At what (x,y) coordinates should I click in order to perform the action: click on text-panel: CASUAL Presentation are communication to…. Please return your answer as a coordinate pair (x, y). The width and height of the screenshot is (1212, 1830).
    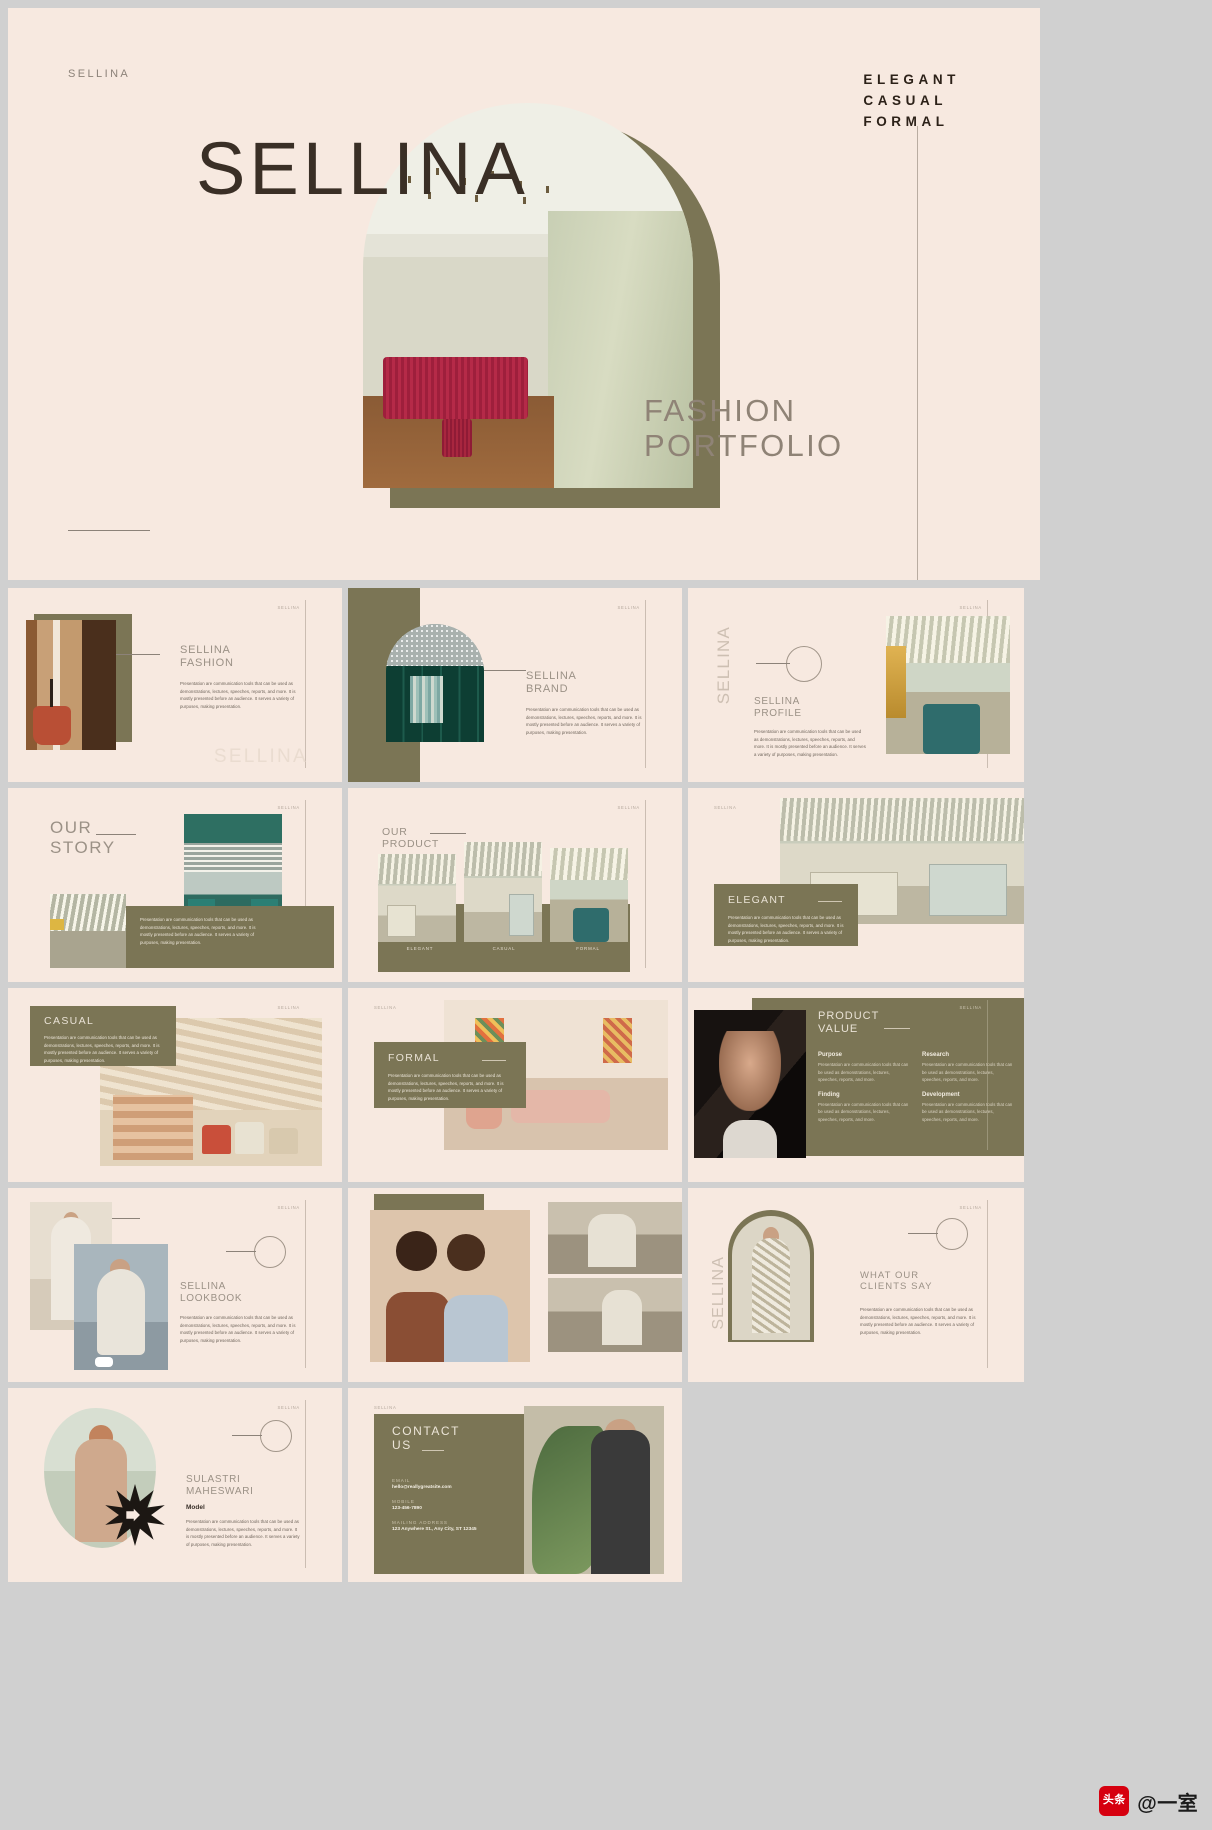
    Looking at the image, I should click on (103, 1036).